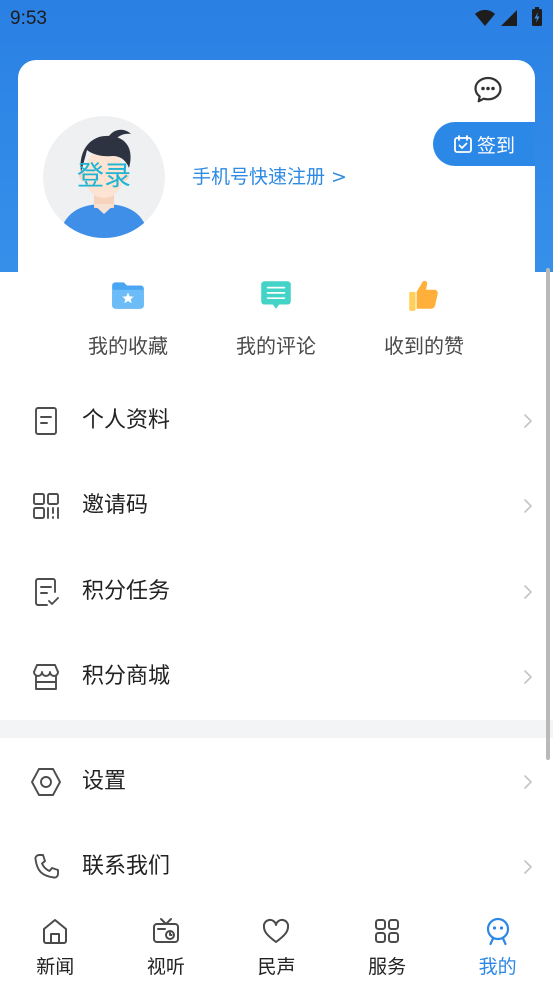  I want to click on phone-icon, so click(46, 867).